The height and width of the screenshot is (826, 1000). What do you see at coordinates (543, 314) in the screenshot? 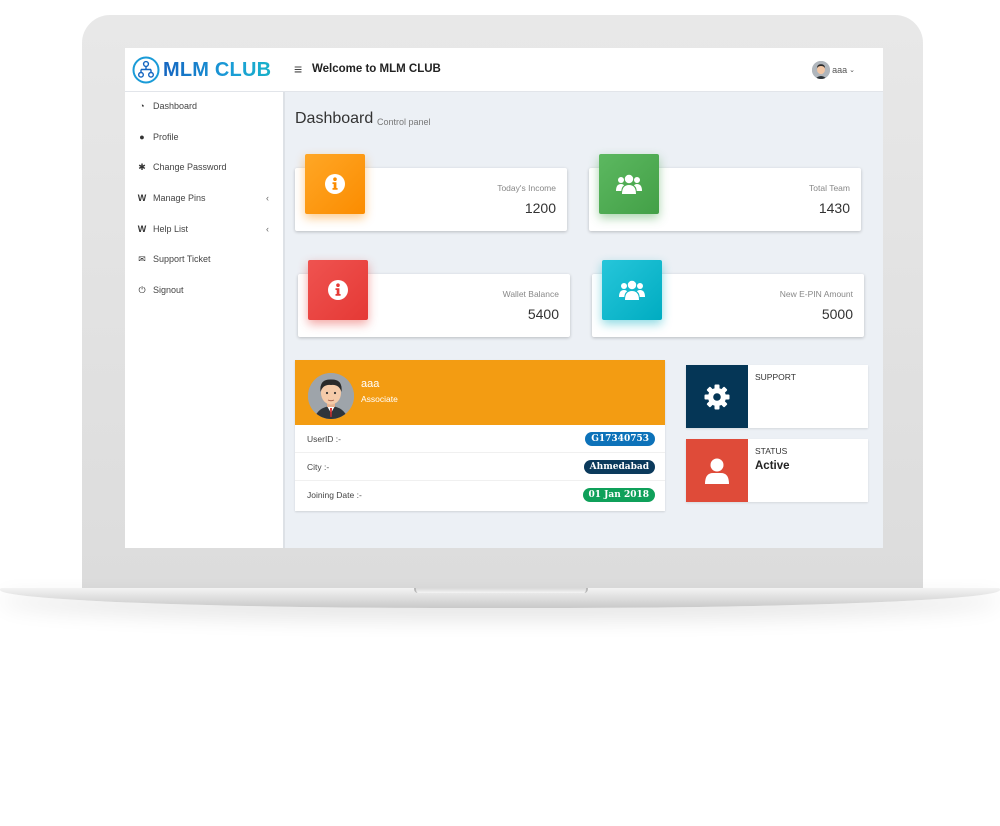
I see `info-card-value: 5400` at bounding box center [543, 314].